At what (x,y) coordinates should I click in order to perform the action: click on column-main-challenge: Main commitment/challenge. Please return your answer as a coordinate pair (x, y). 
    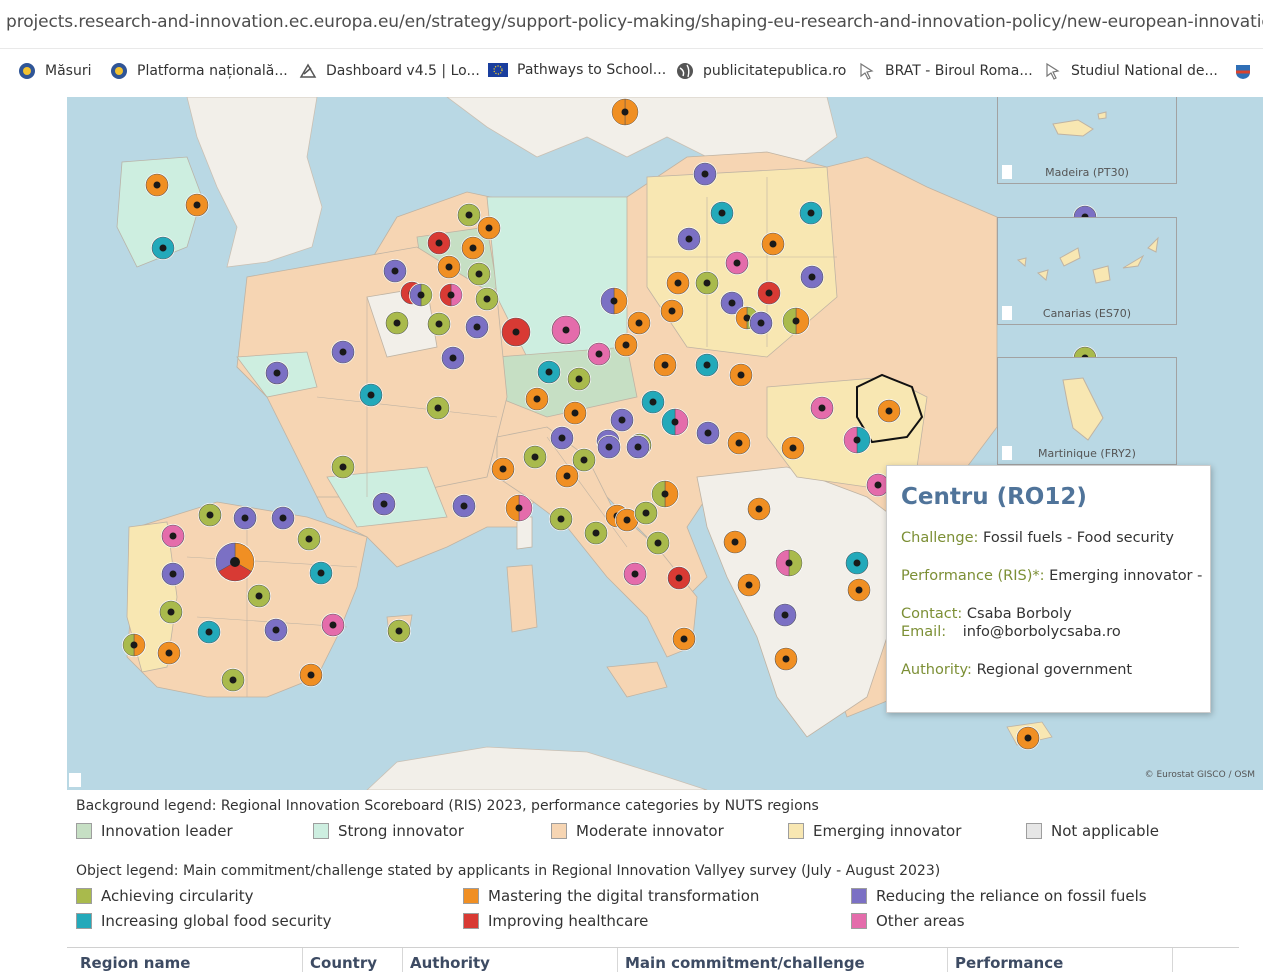
    Looking at the image, I should click on (745, 963).